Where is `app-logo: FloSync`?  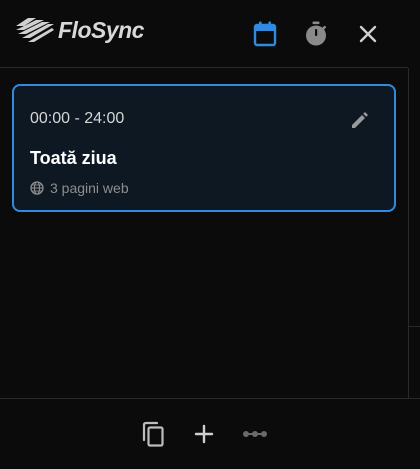
app-logo: FloSync is located at coordinates (79, 30).